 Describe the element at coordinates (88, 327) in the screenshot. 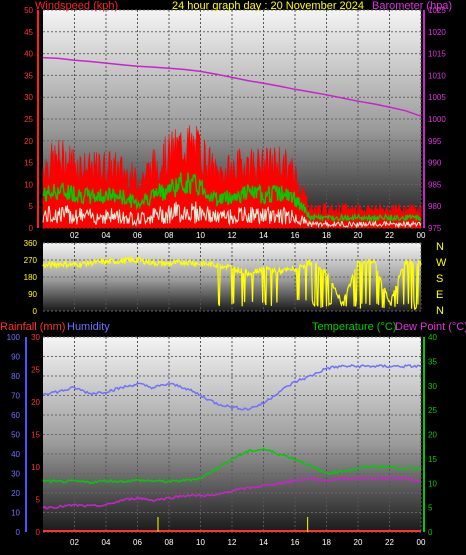

I see `humidity-axis-label: Humidity` at that location.